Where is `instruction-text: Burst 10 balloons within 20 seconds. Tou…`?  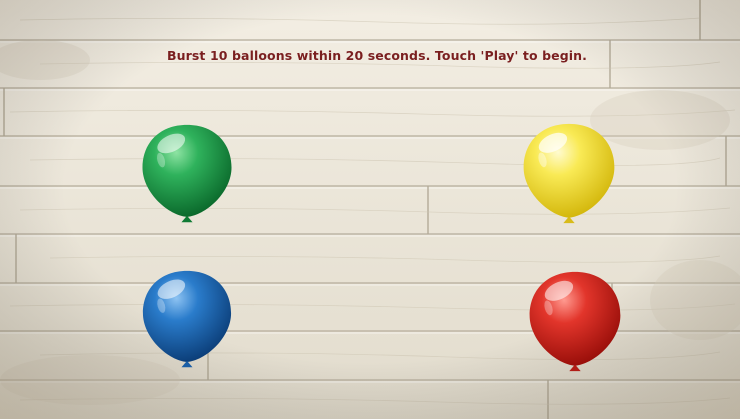
instruction-text: Burst 10 balloons within 20 seconds. Tou… is located at coordinates (377, 55).